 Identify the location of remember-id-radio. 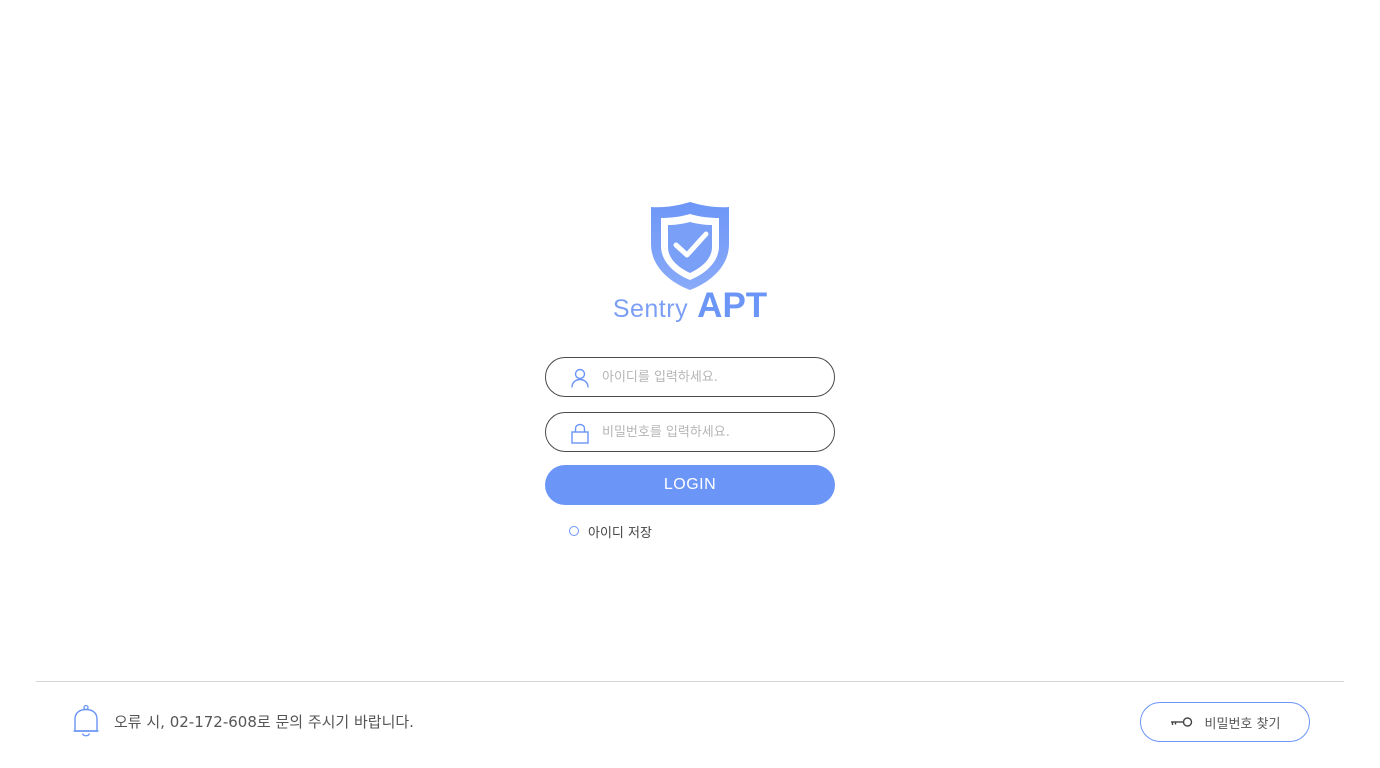
(574, 531).